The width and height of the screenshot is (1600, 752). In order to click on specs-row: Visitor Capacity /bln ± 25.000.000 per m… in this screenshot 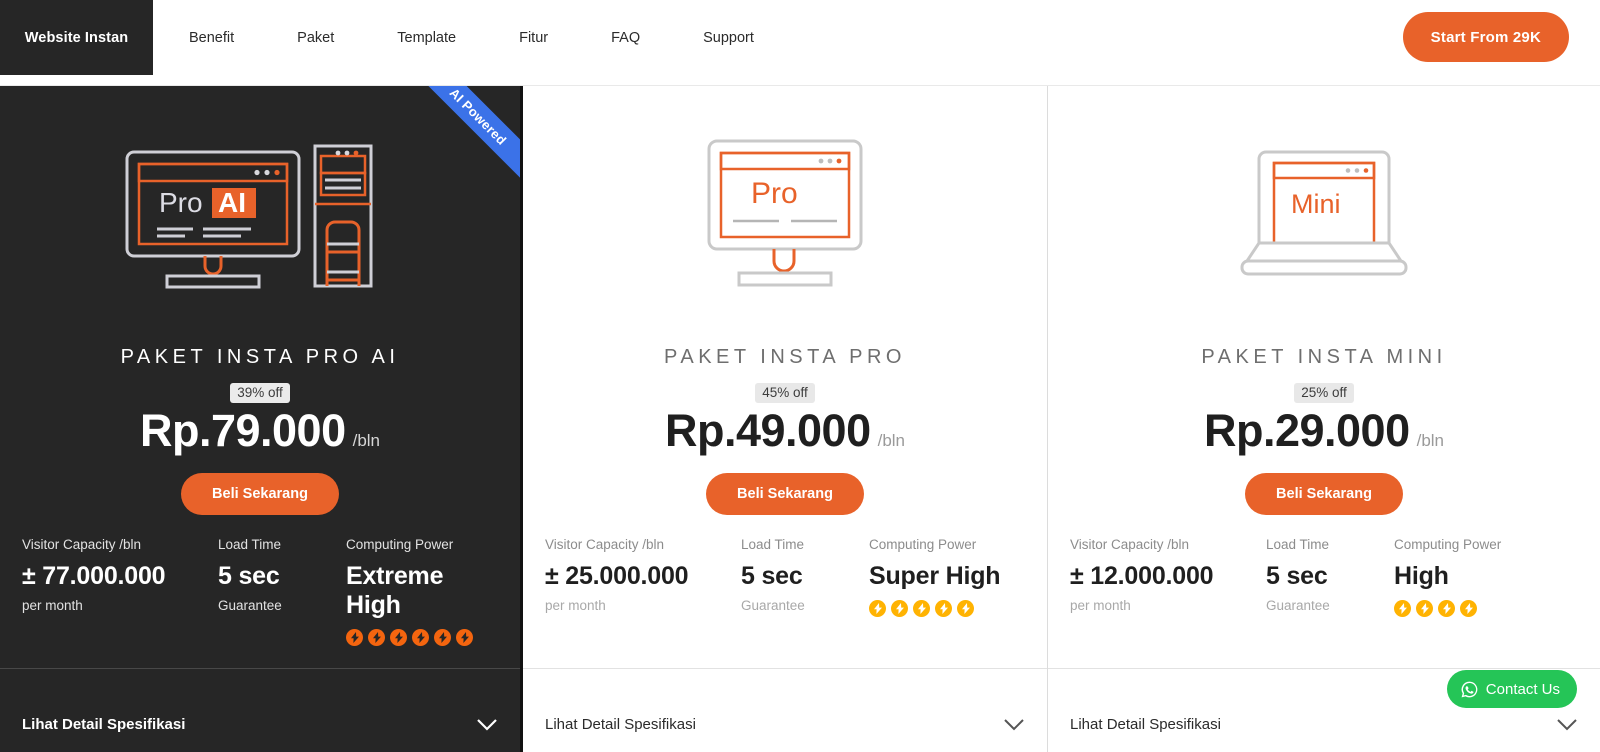, I will do `click(785, 577)`.